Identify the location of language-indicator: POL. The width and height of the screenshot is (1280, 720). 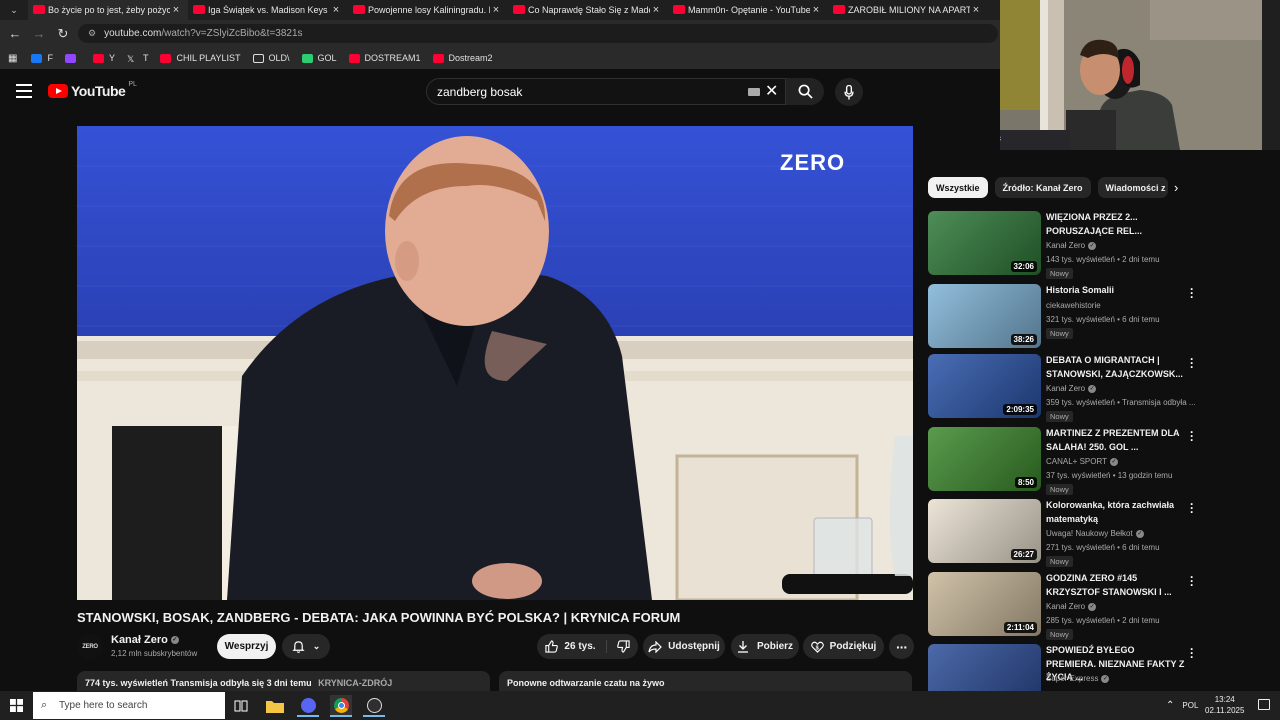
(1190, 705).